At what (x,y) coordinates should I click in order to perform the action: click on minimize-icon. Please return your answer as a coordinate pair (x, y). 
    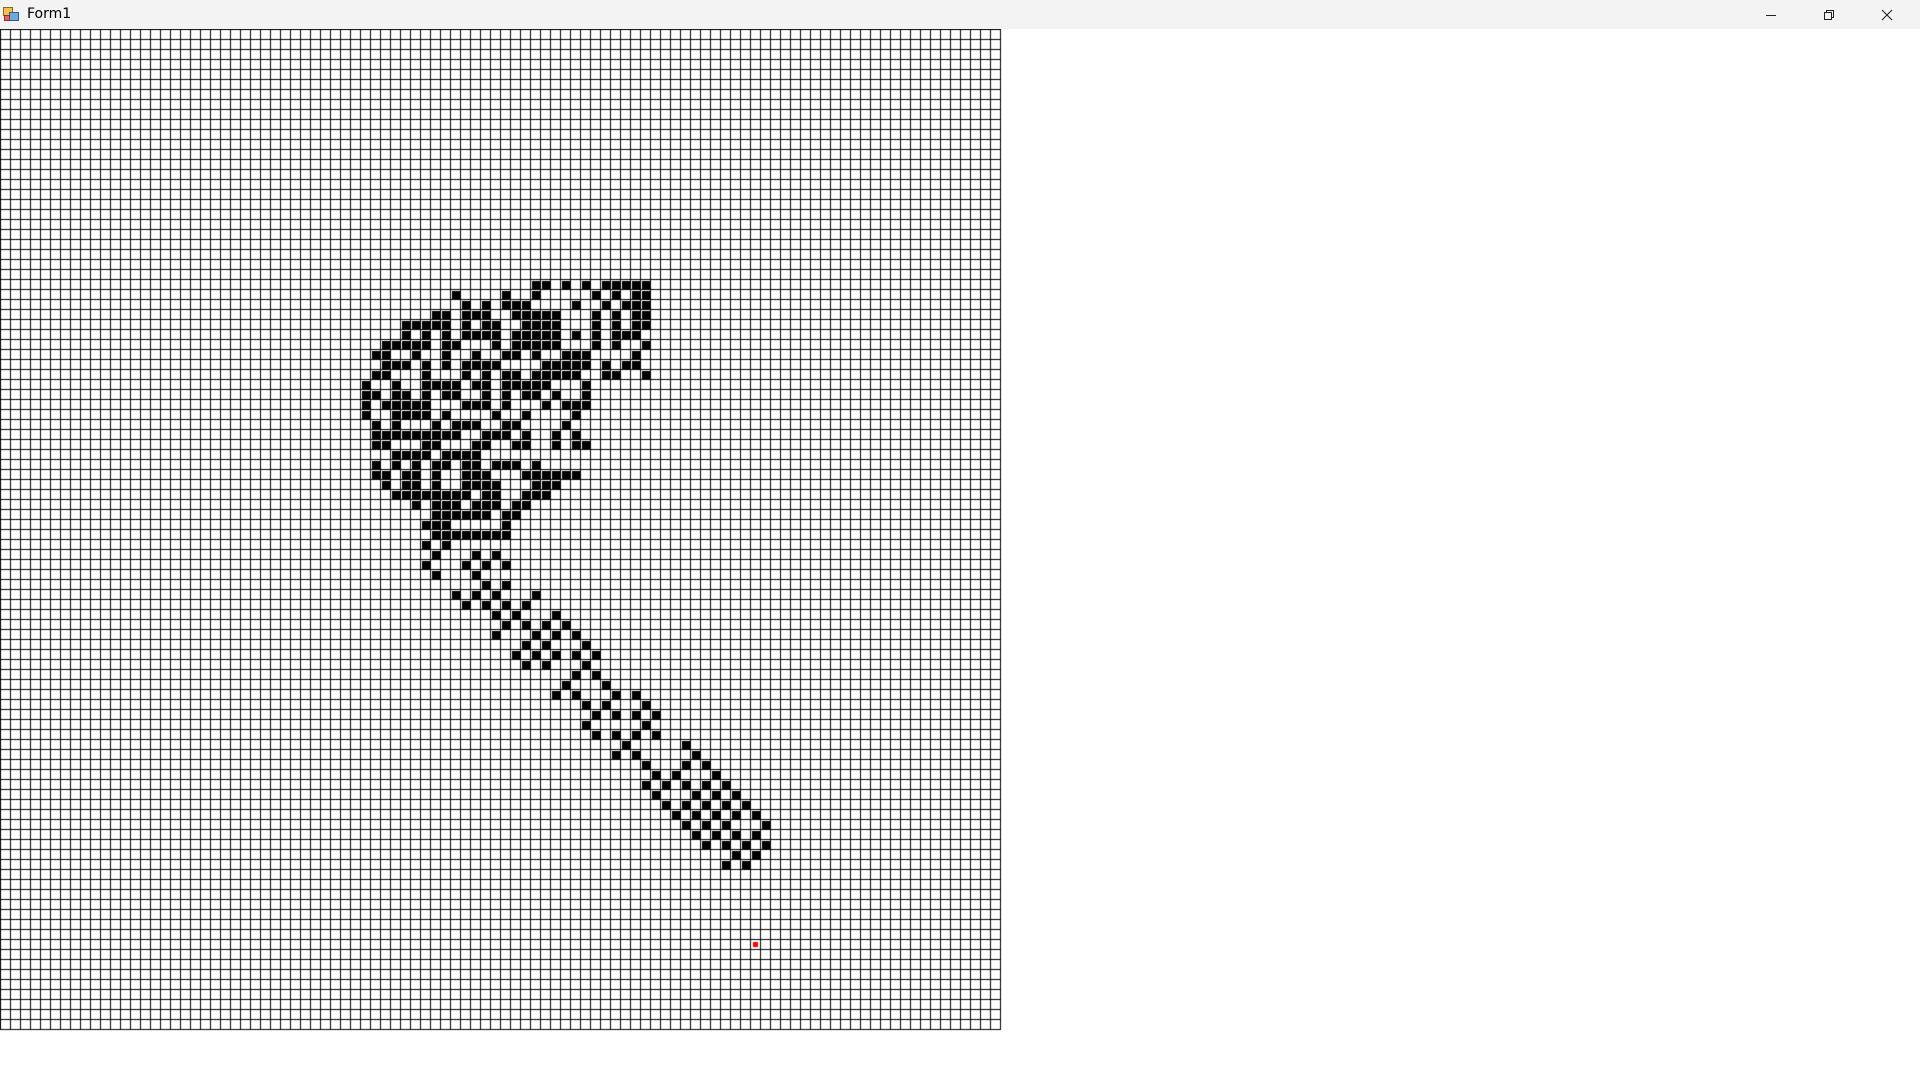
    Looking at the image, I should click on (1771, 15).